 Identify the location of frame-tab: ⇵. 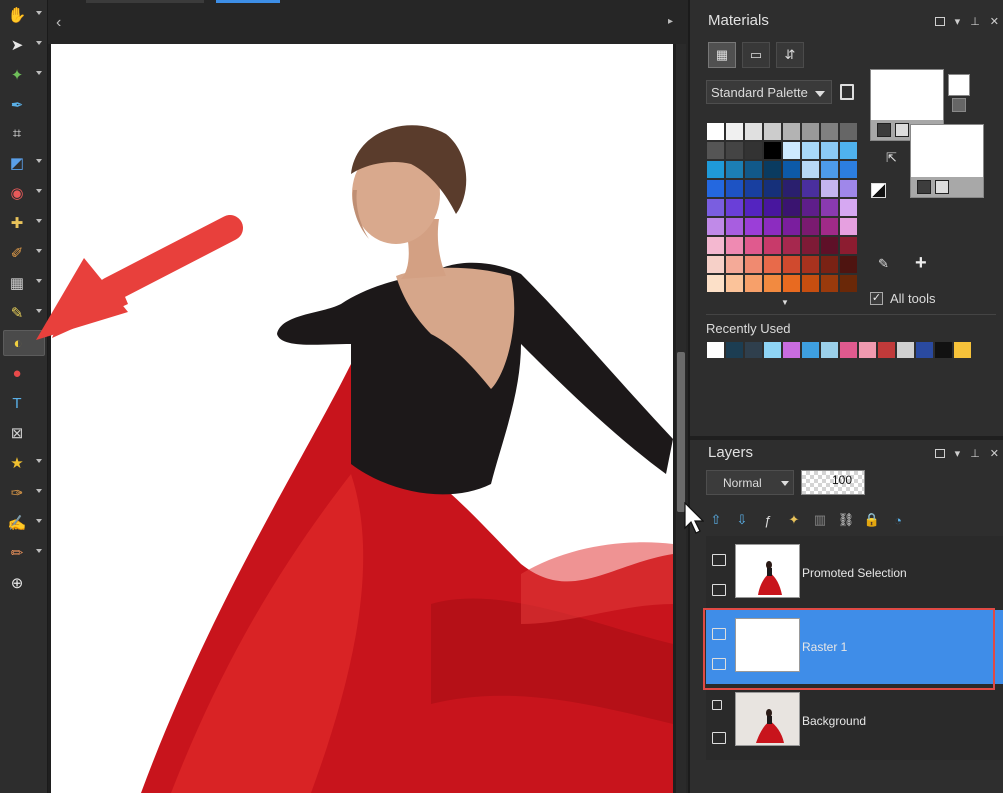
(790, 55).